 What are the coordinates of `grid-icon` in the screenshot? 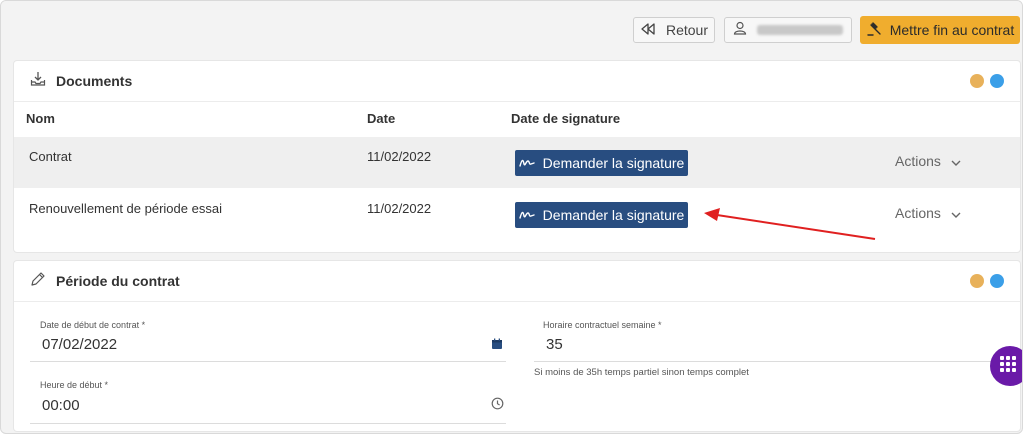 It's located at (1008, 364).